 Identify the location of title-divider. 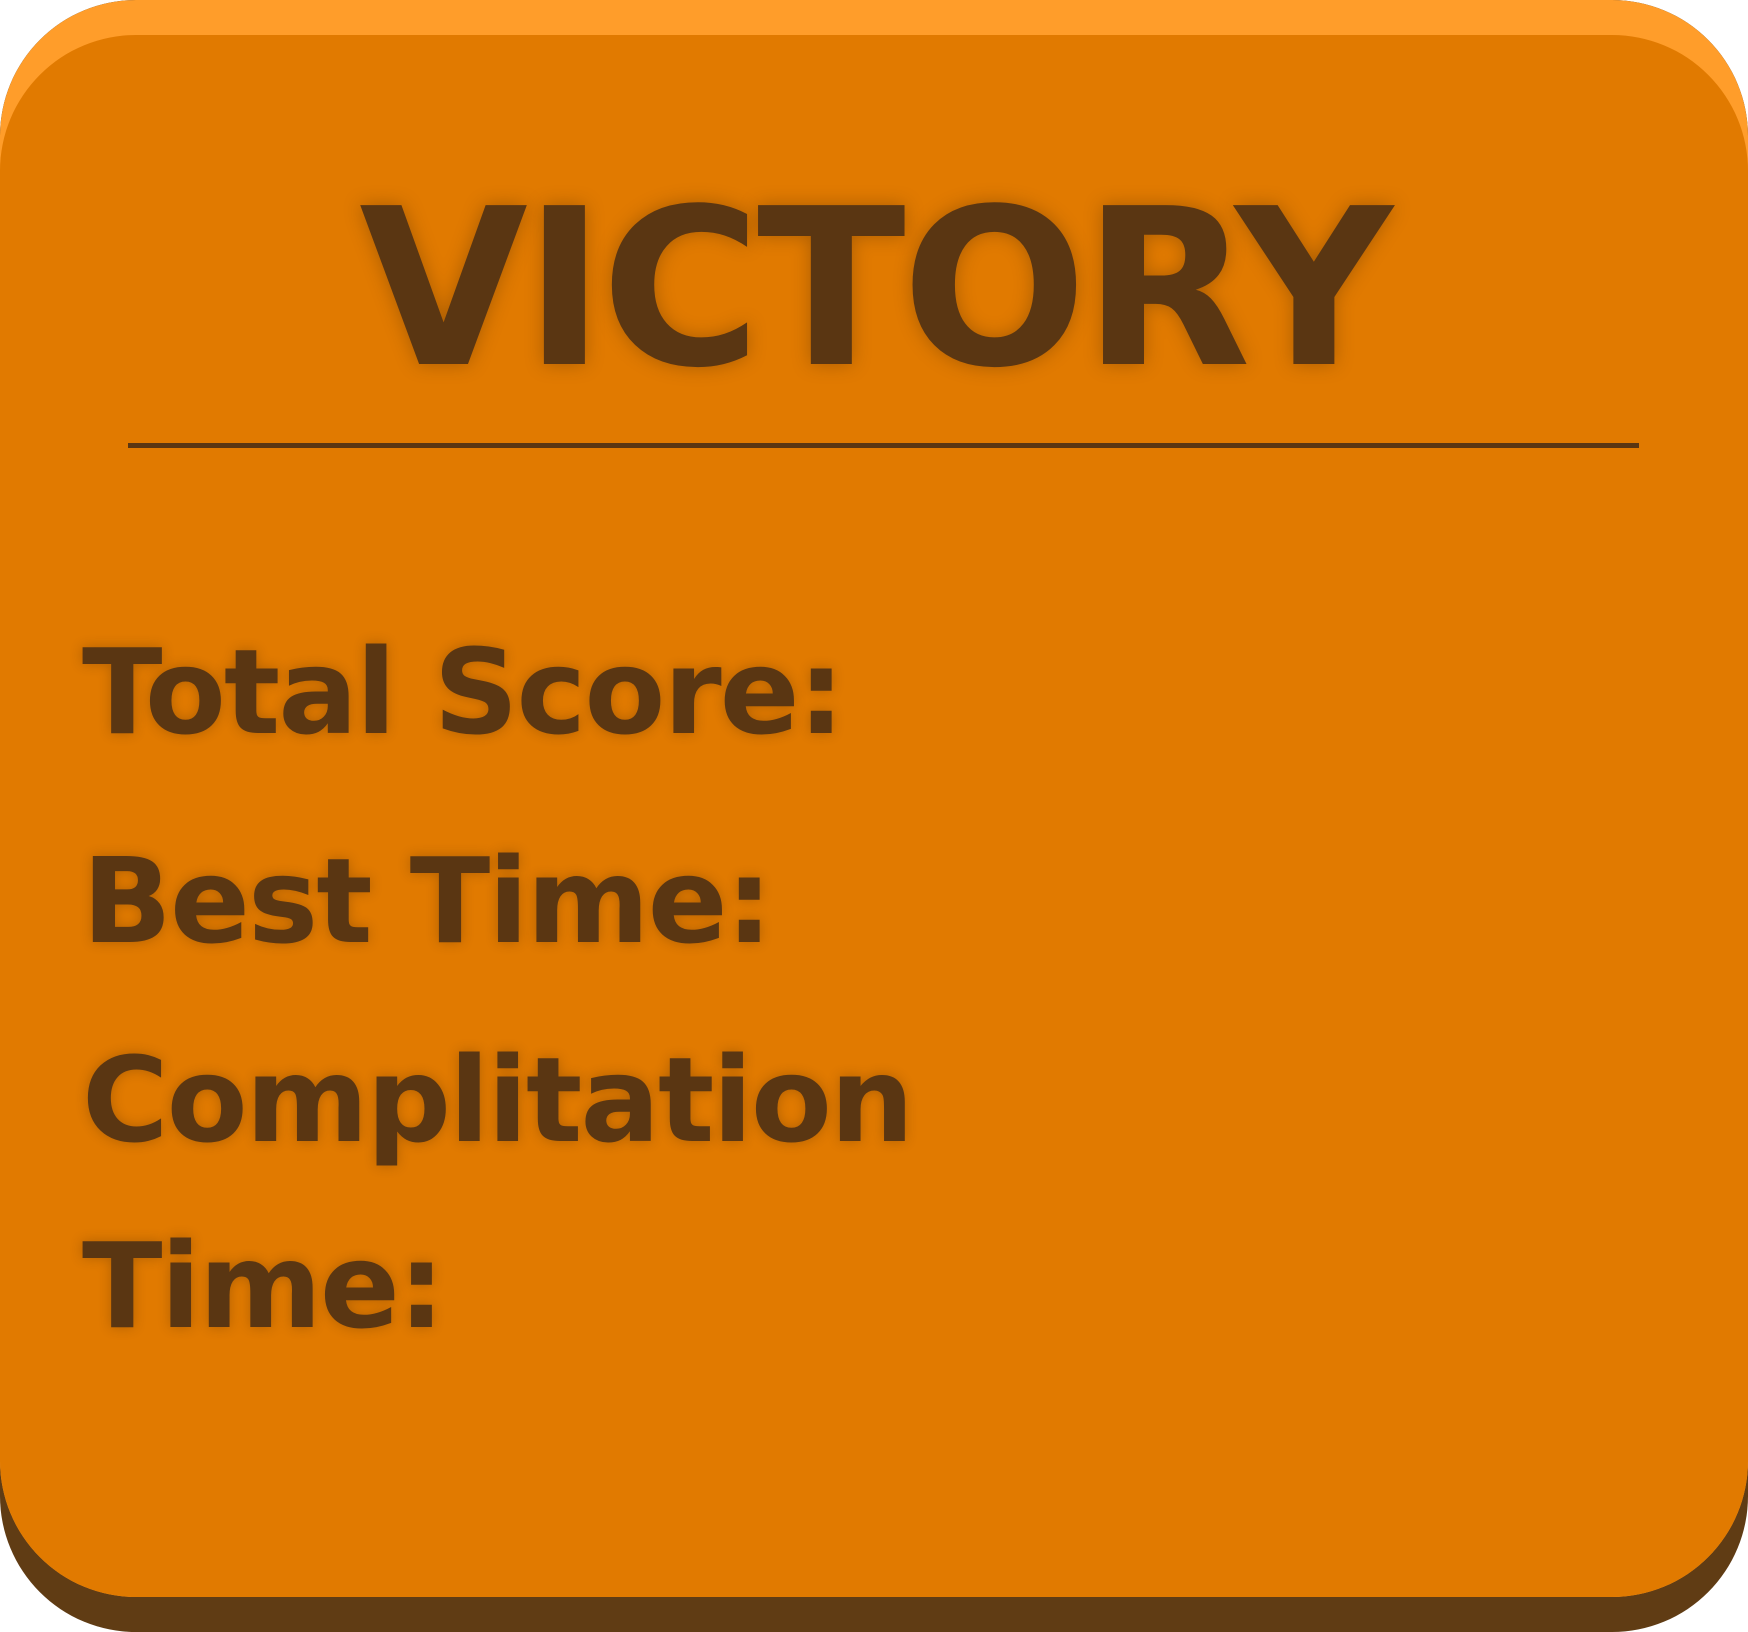
(883, 445).